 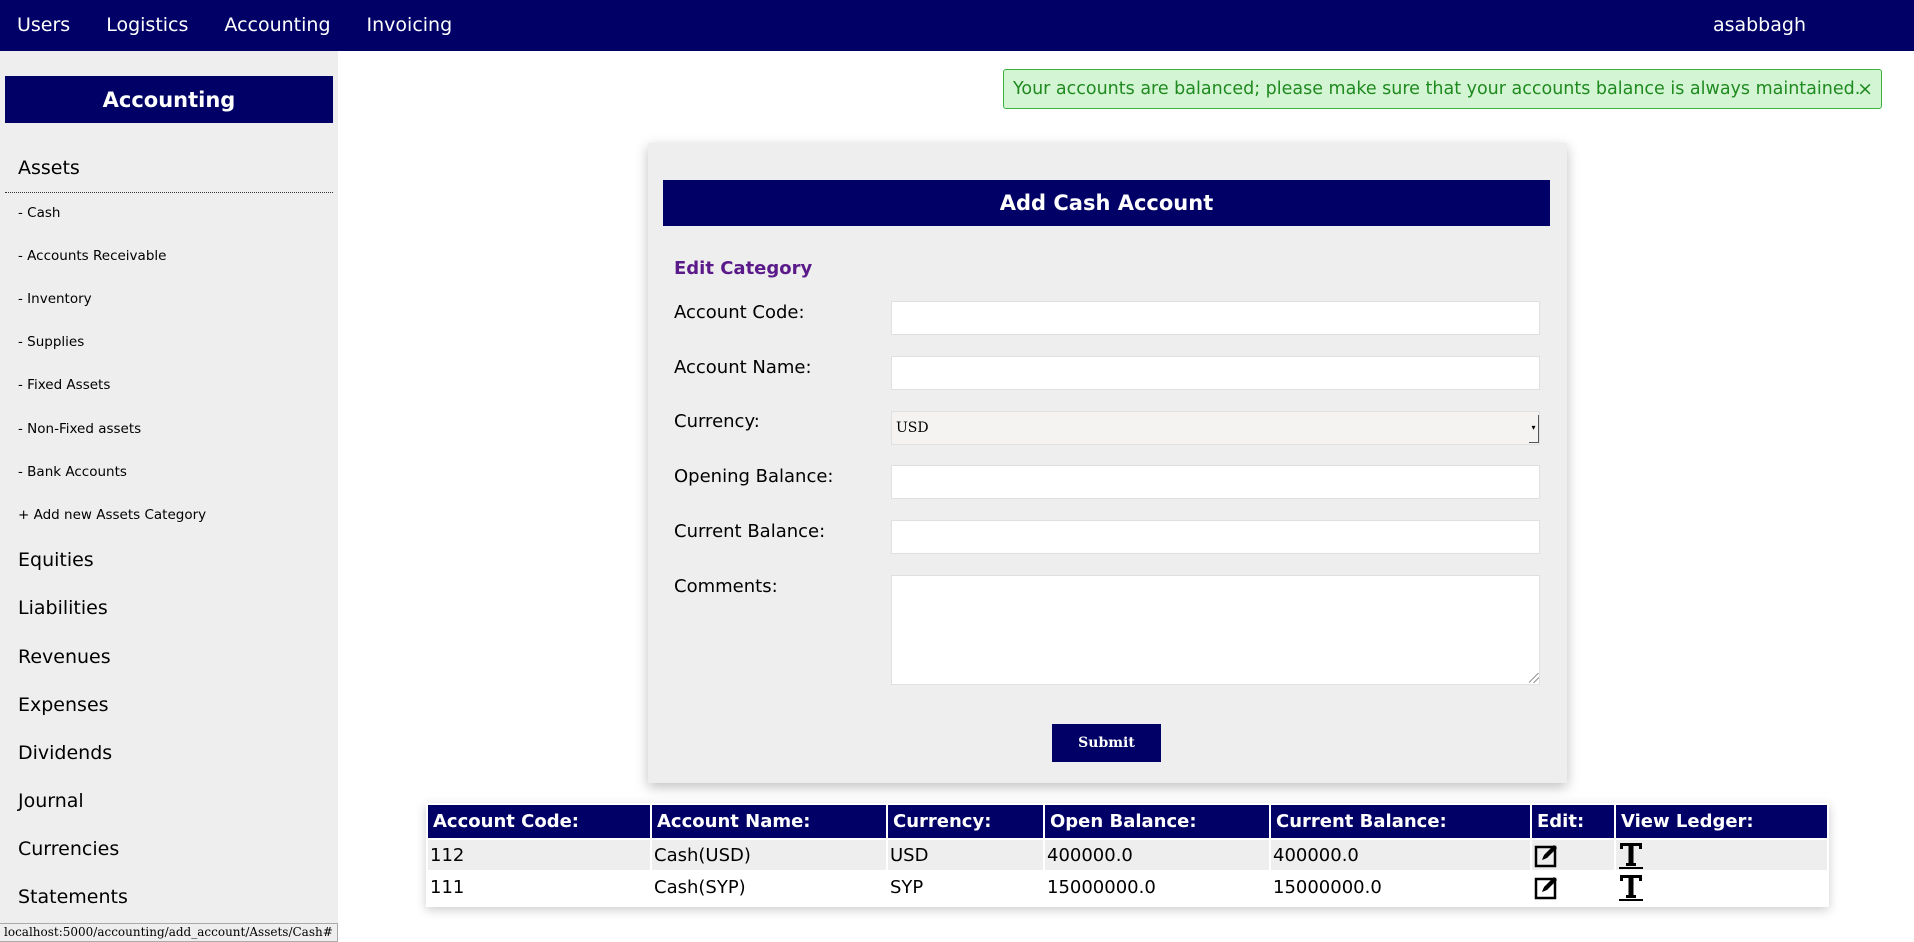 I want to click on cell-account-name: Cash(USD), so click(x=769, y=855).